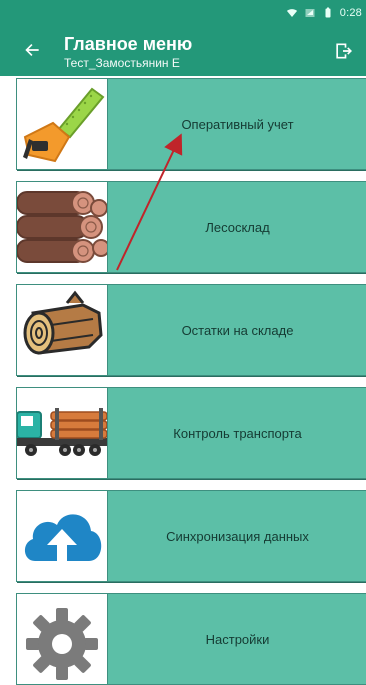 The height and width of the screenshot is (685, 366). What do you see at coordinates (63, 322) in the screenshot?
I see `log-icon` at bounding box center [63, 322].